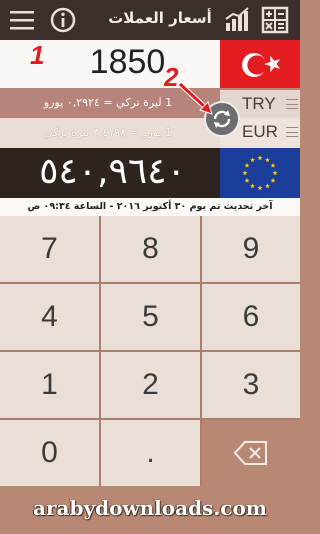 The height and width of the screenshot is (534, 320). I want to click on annotation-arrow-icon, so click(195, 98).